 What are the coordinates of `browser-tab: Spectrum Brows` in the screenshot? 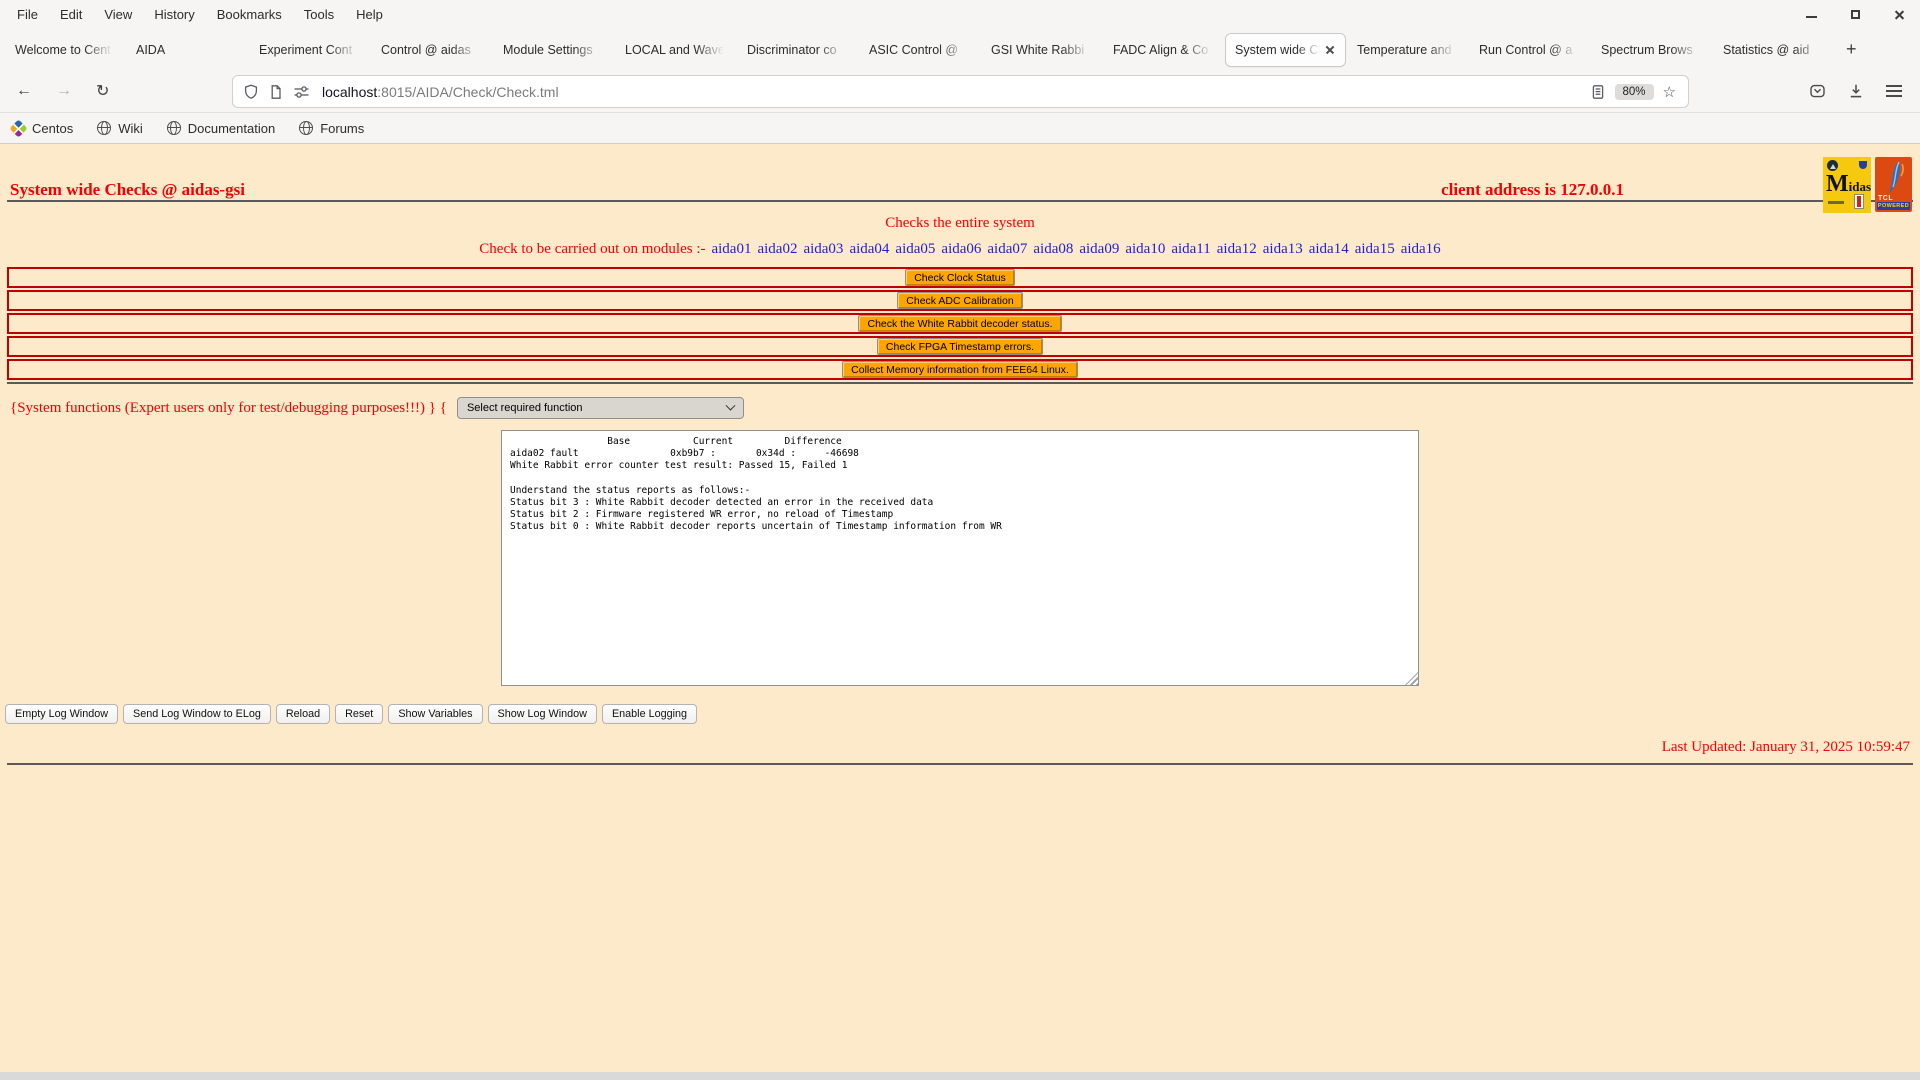 It's located at (1651, 50).